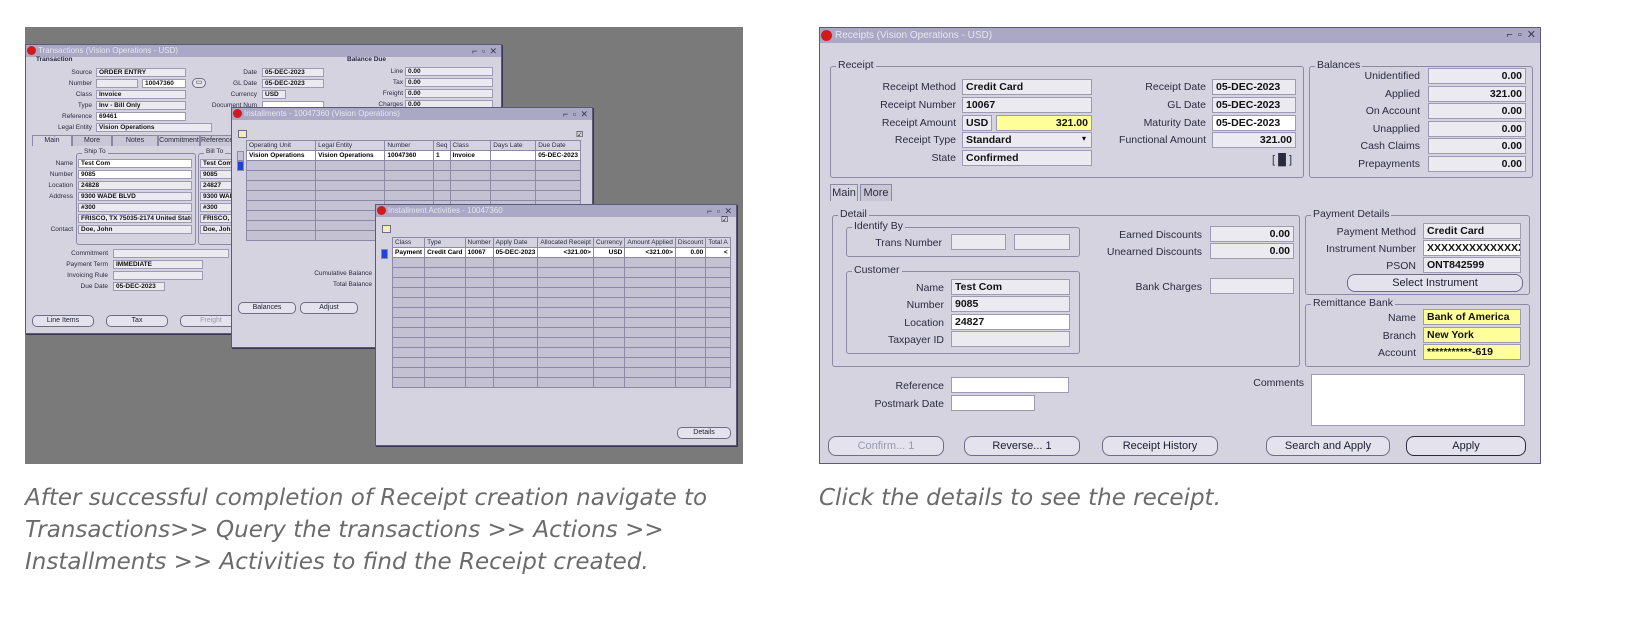 The height and width of the screenshot is (626, 1642). I want to click on receipt-method-field: Credit Card, so click(1027, 87).